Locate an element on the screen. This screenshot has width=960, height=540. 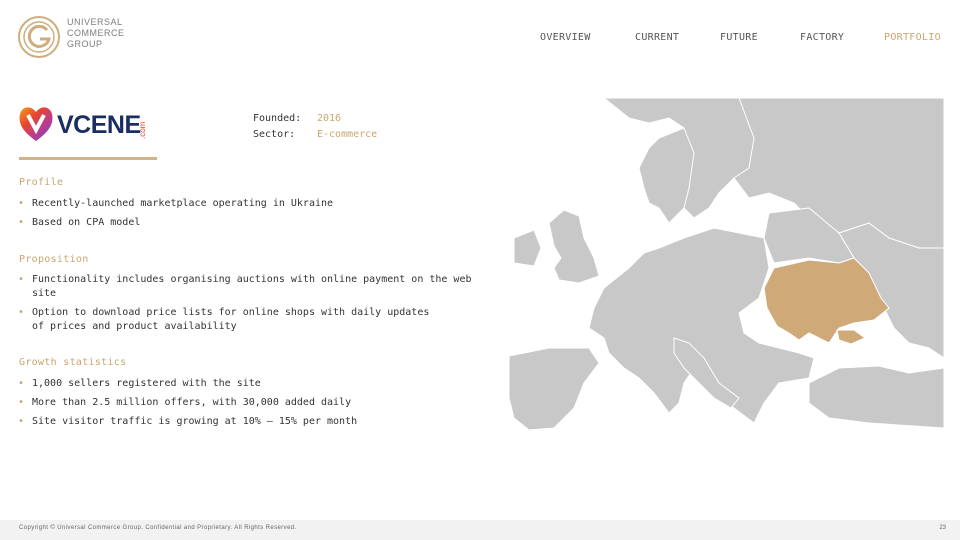
section-title-profile: Profile is located at coordinates (41, 182).